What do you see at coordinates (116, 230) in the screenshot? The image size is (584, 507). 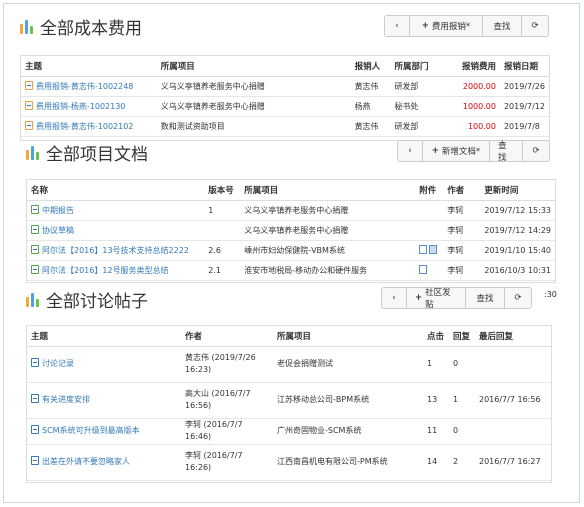 I see `doc-link: 协议草稿` at bounding box center [116, 230].